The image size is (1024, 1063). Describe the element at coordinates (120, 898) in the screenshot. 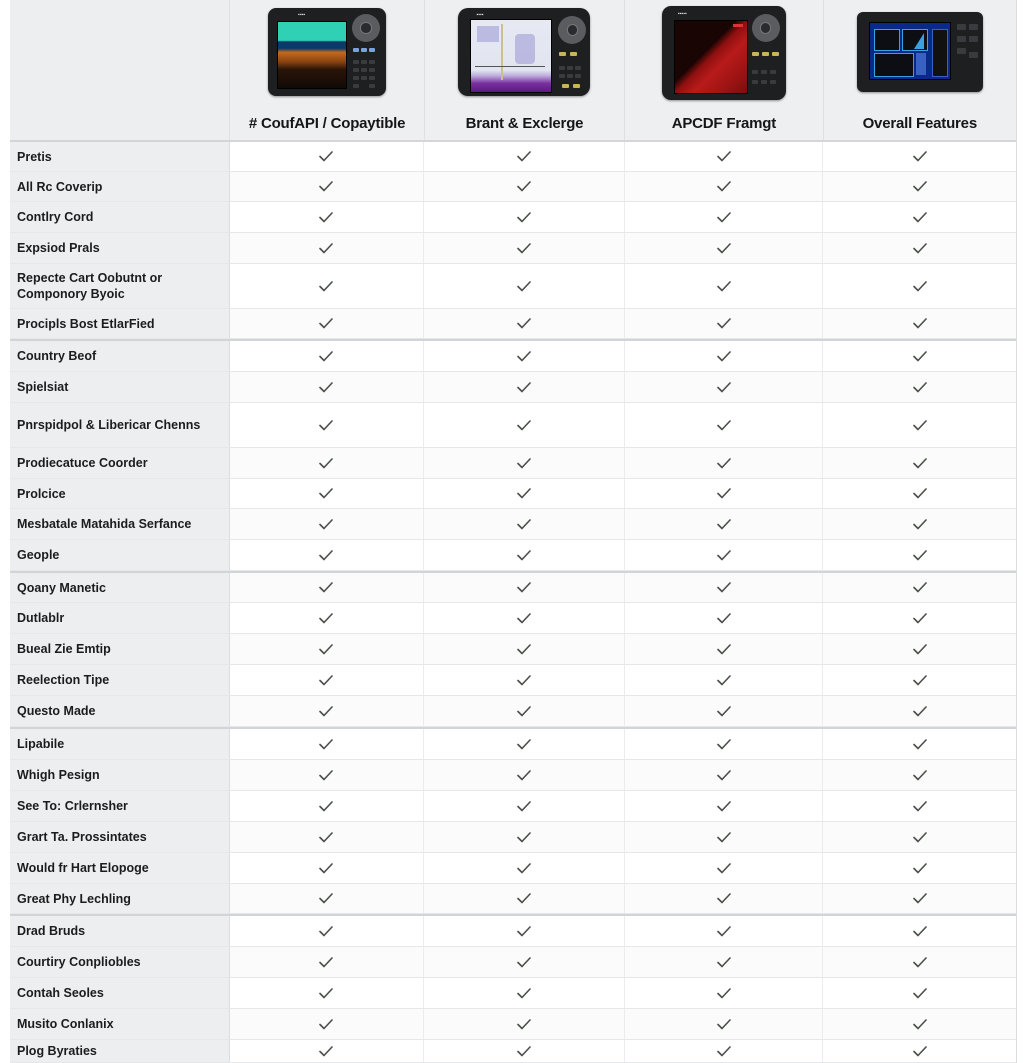

I see `feature-label: Great Phy Lechling` at that location.